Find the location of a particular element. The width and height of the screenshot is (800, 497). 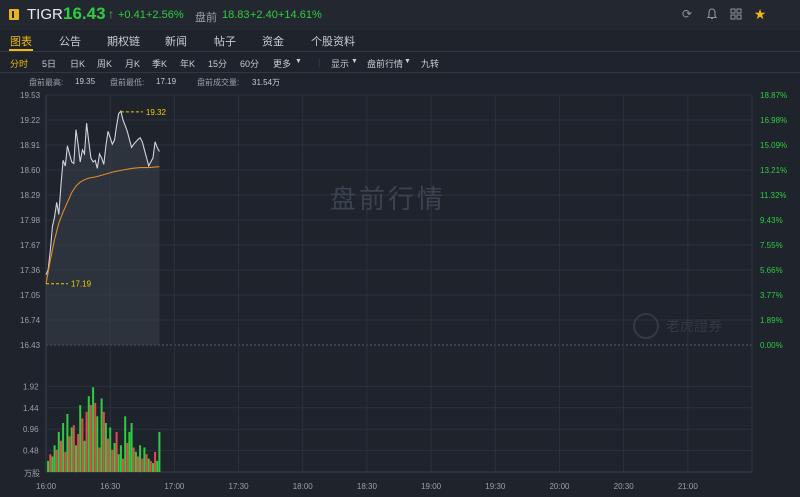

volume-axis-labels: 1.92 1.44 0.96 0.48 万股 is located at coordinates (31, 430).